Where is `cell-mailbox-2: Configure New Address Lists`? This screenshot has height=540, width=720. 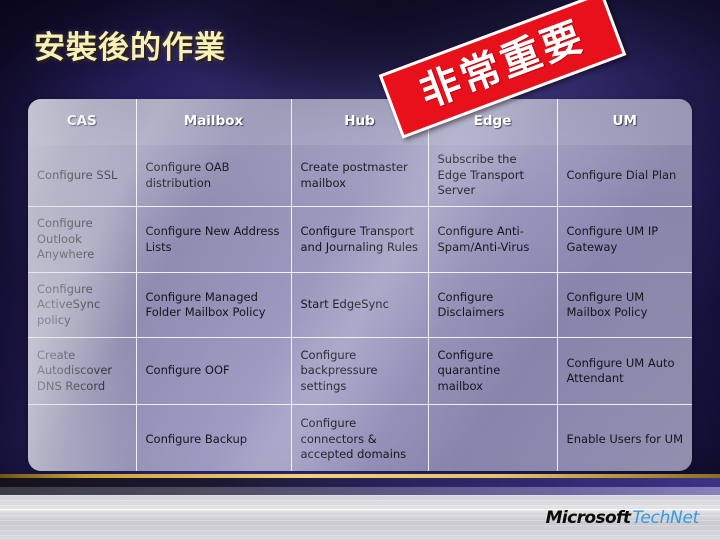
cell-mailbox-2: Configure New Address Lists is located at coordinates (213, 239).